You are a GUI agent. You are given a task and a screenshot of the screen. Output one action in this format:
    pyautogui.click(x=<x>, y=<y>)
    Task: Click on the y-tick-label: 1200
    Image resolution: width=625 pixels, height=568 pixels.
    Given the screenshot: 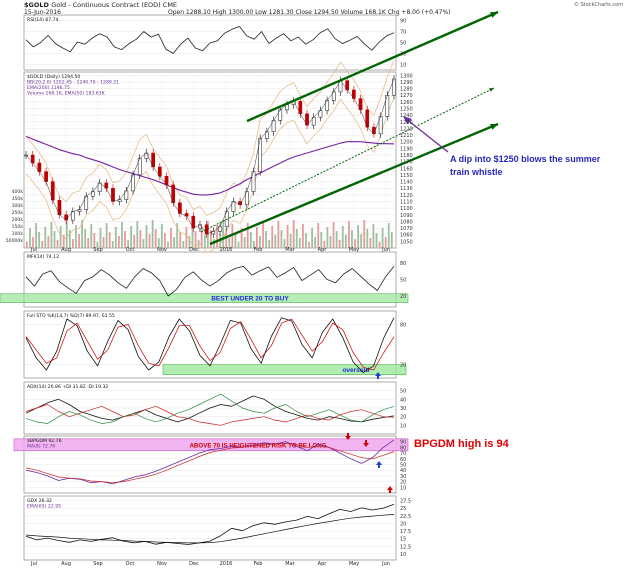 What is the action you would take?
    pyautogui.click(x=406, y=143)
    